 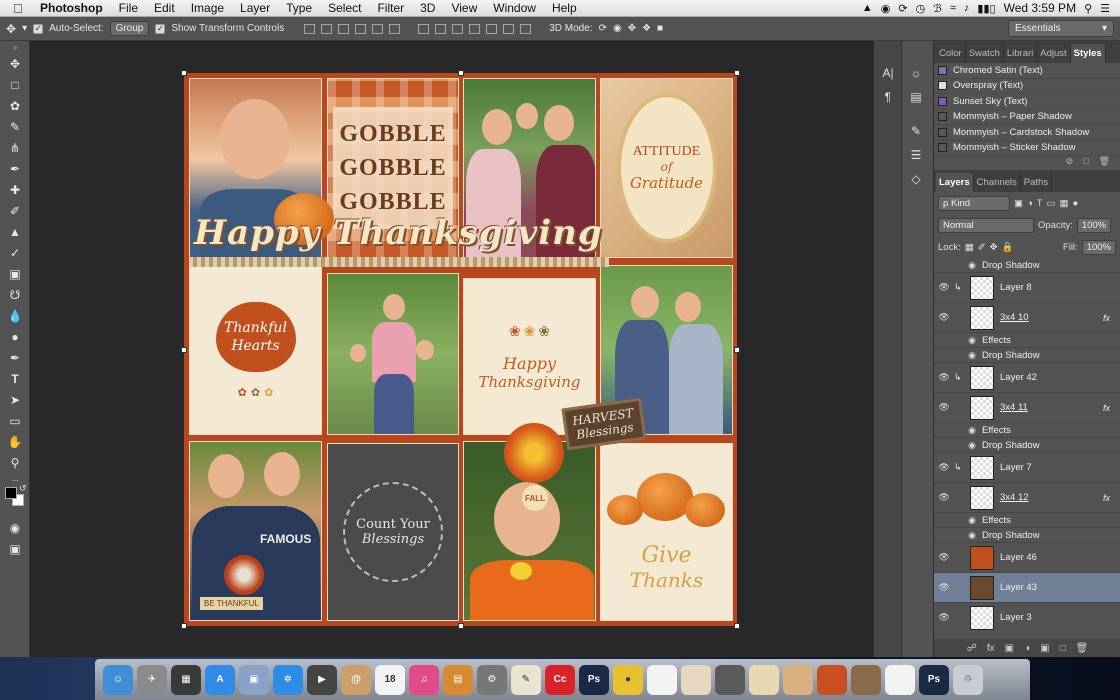 What do you see at coordinates (967, 8) in the screenshot?
I see `volume-icon: ♪` at bounding box center [967, 8].